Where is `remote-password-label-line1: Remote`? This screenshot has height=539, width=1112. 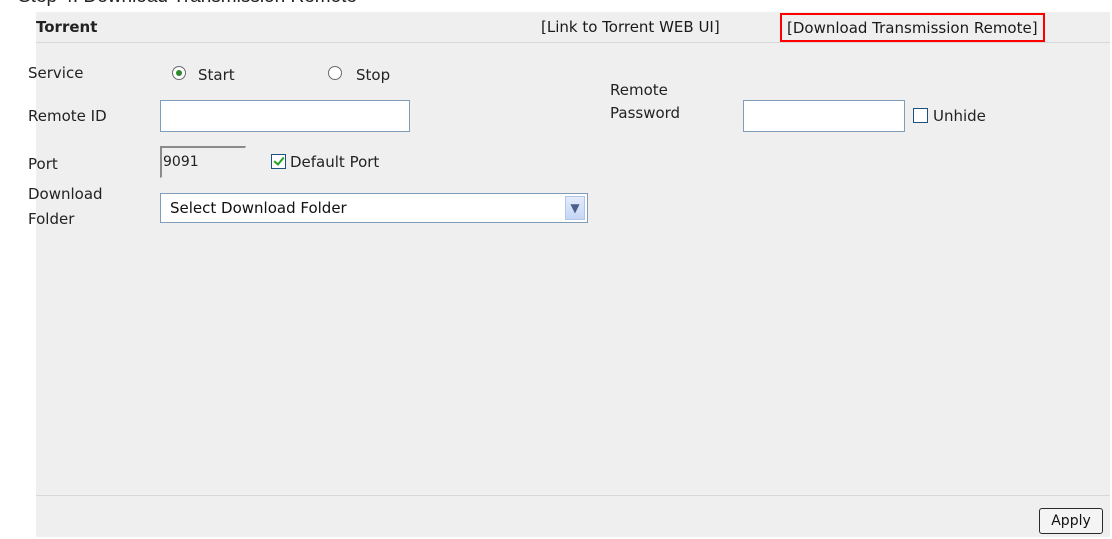
remote-password-label-line1: Remote is located at coordinates (639, 90).